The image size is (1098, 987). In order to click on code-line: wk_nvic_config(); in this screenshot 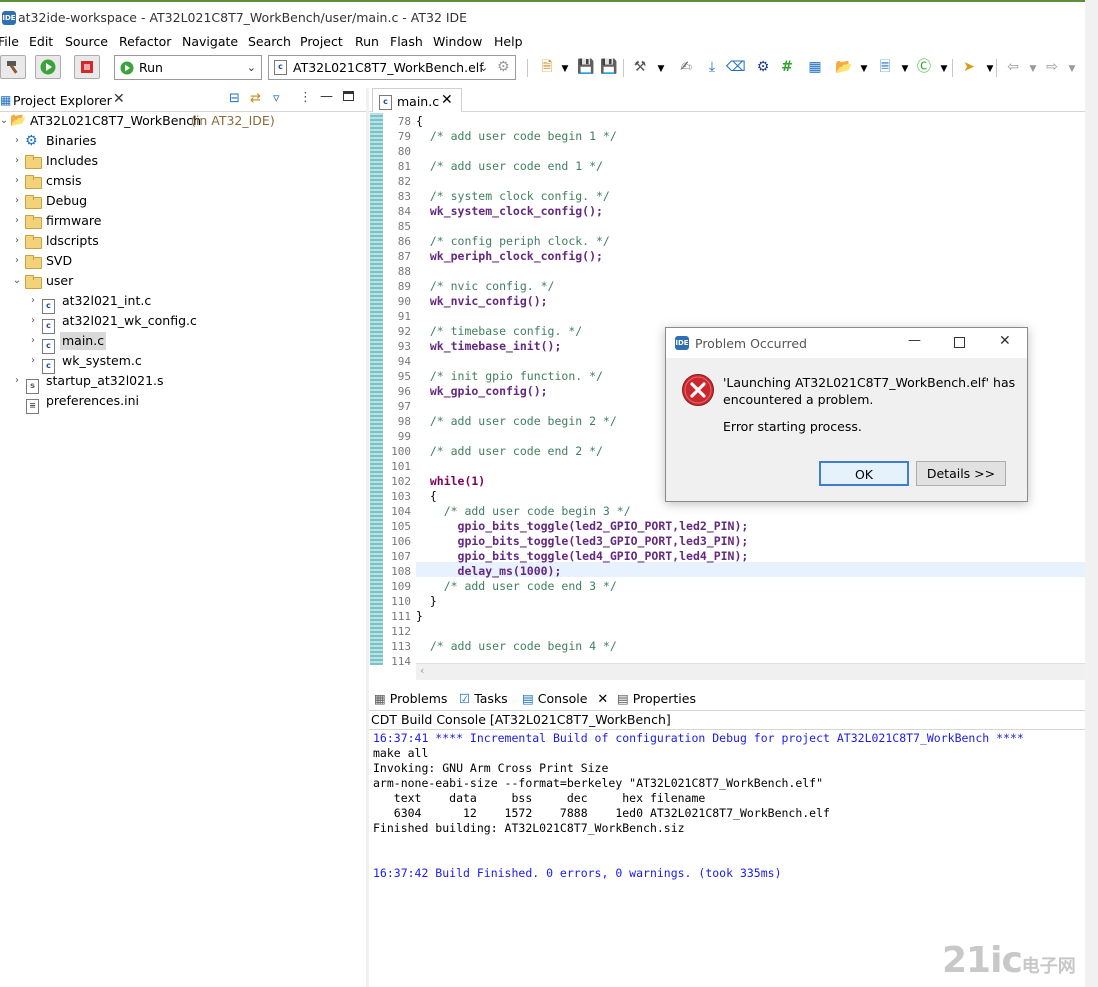, I will do `click(482, 301)`.